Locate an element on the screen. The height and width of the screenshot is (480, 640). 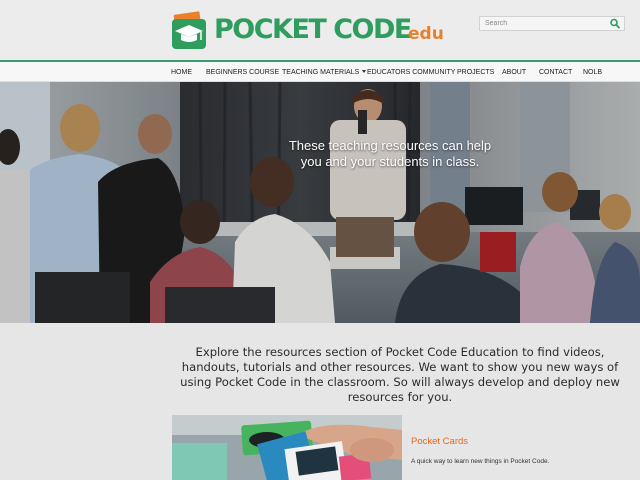
nav-item-home: HOME is located at coordinates (181, 72).